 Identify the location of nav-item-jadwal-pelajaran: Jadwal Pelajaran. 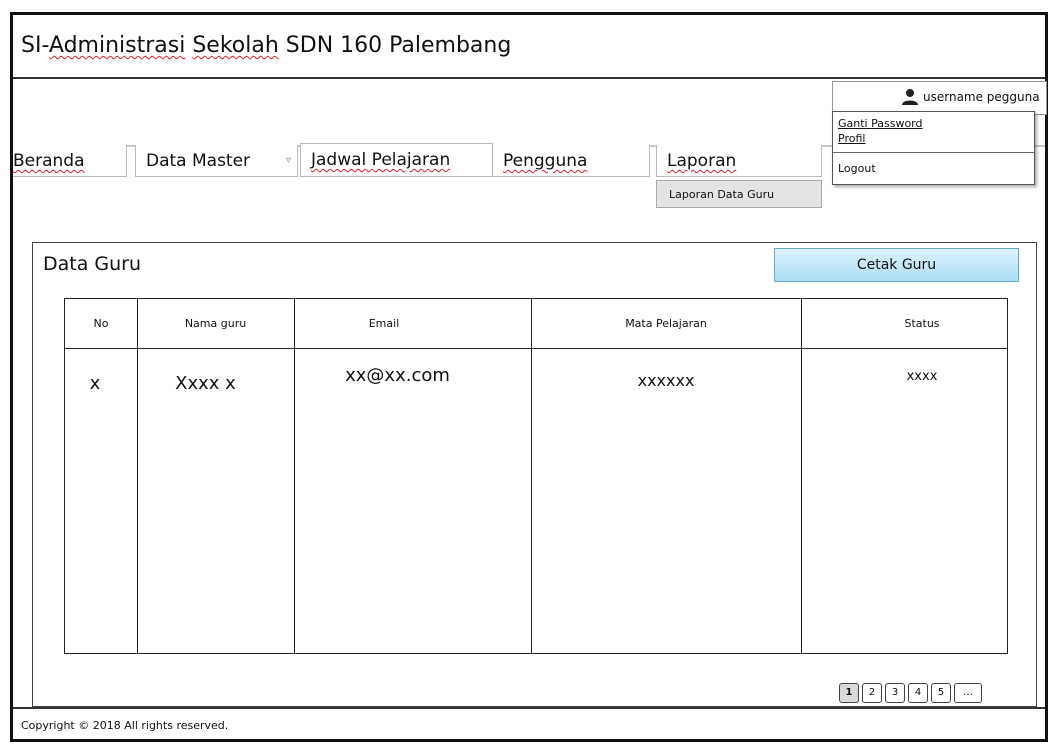
(396, 160).